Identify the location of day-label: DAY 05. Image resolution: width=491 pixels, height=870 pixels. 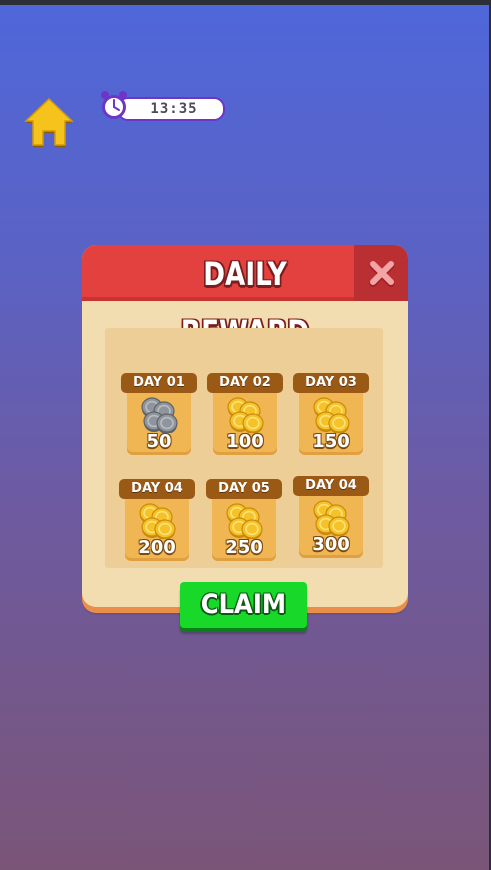
(244, 489).